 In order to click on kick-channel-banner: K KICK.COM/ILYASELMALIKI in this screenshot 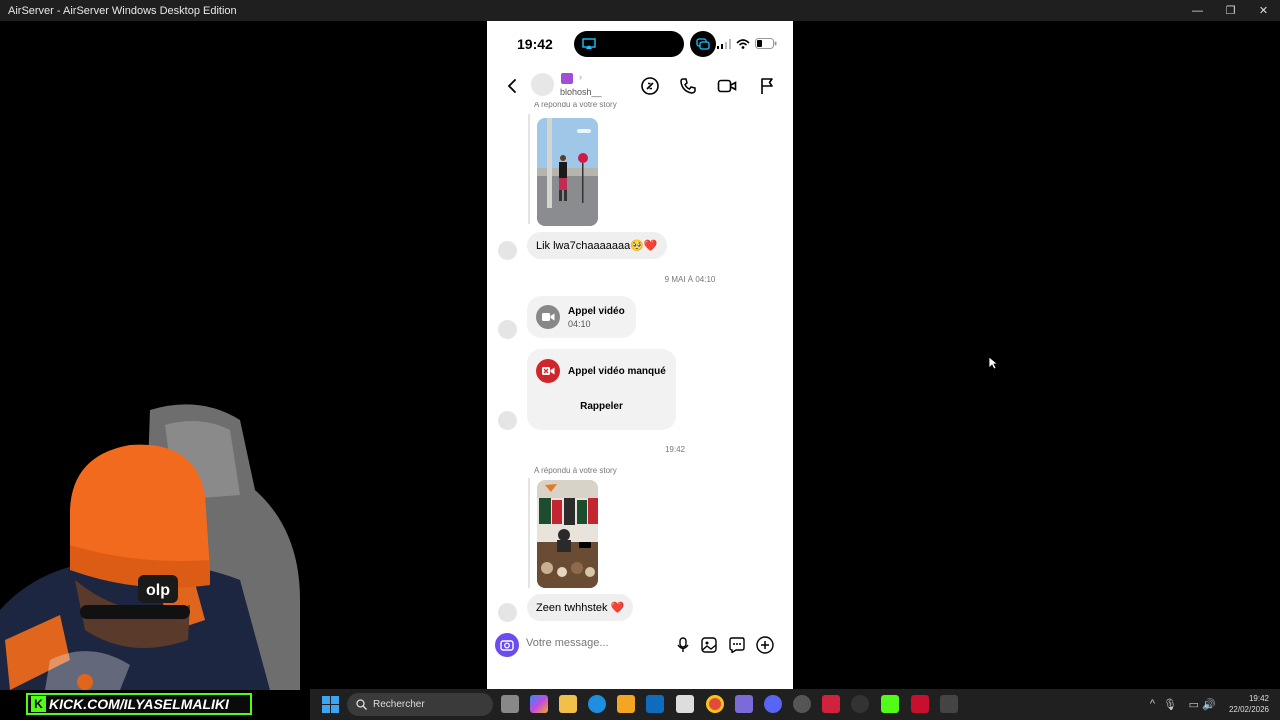, I will do `click(139, 704)`.